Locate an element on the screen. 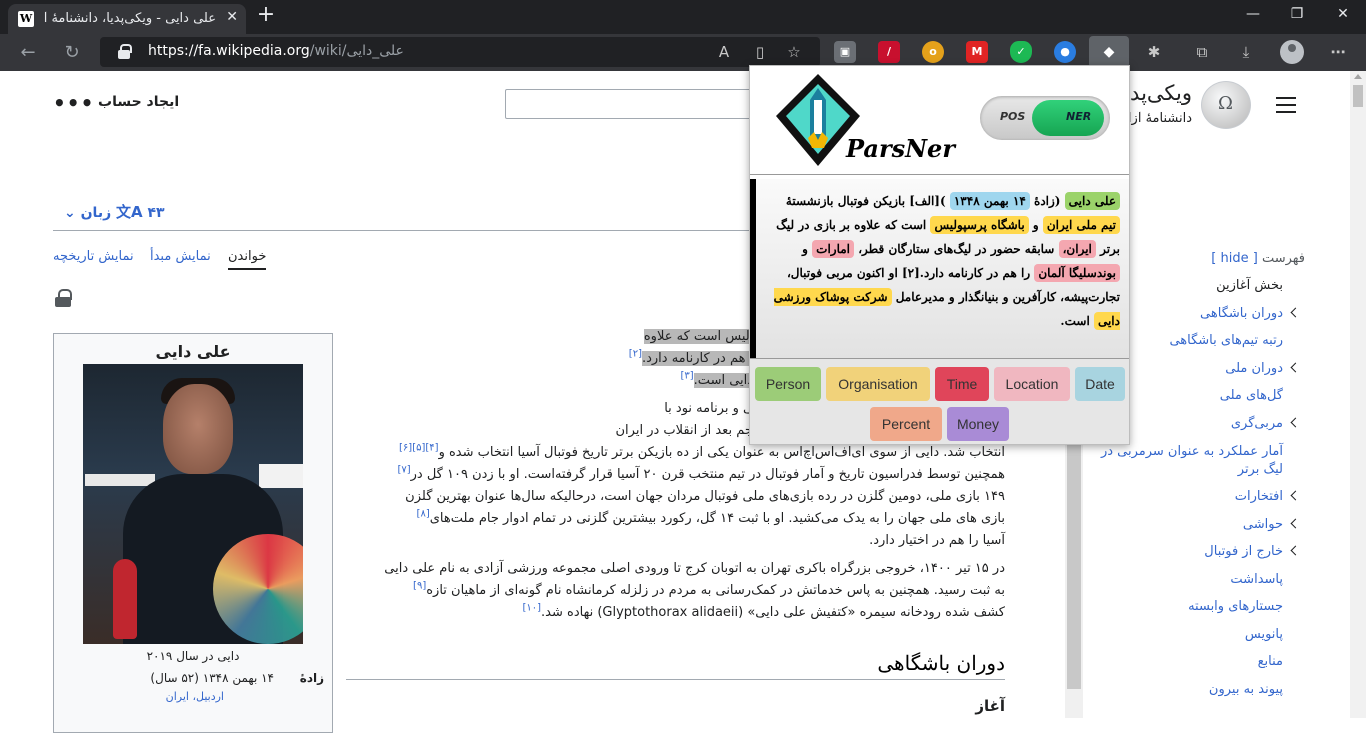 The width and height of the screenshot is (1366, 733). born-value: ۱۴ بهمن ۱۳۴۸ (۵۲ سال) is located at coordinates (212, 678).